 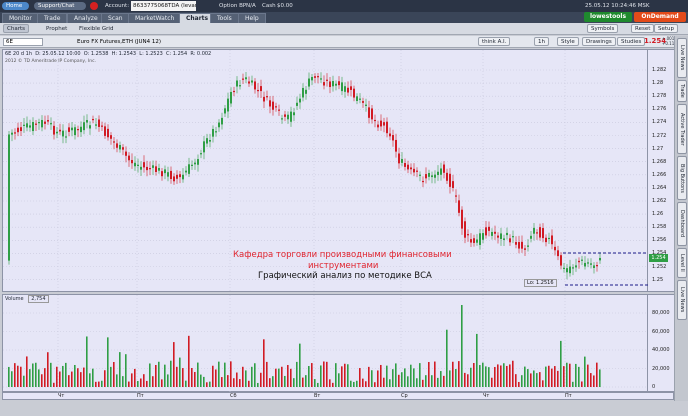 What do you see at coordinates (682, 91) in the screenshot?
I see `sidetab-trade: Trade` at bounding box center [682, 91].